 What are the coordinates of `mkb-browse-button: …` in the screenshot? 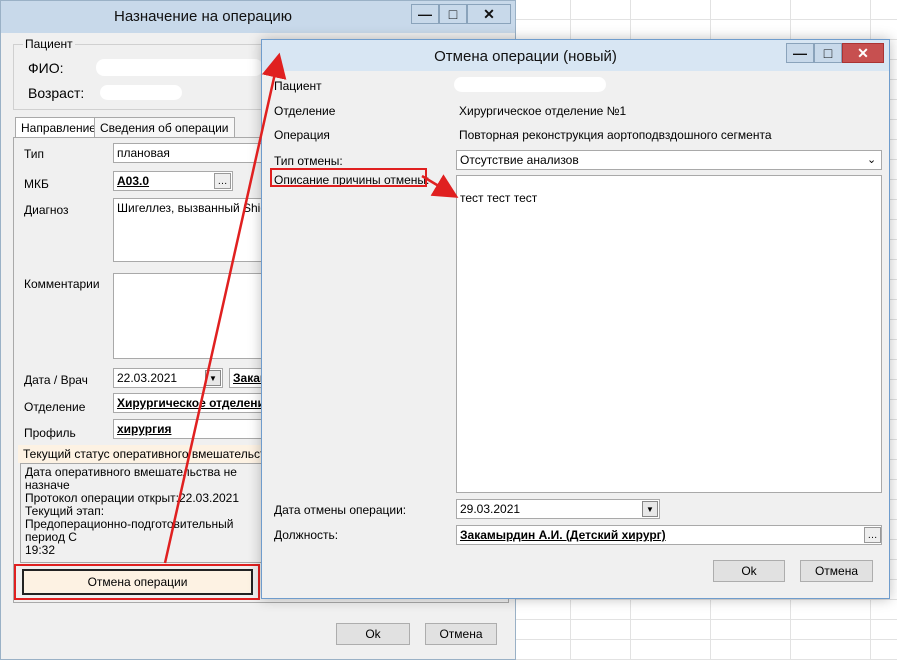 It's located at (222, 181).